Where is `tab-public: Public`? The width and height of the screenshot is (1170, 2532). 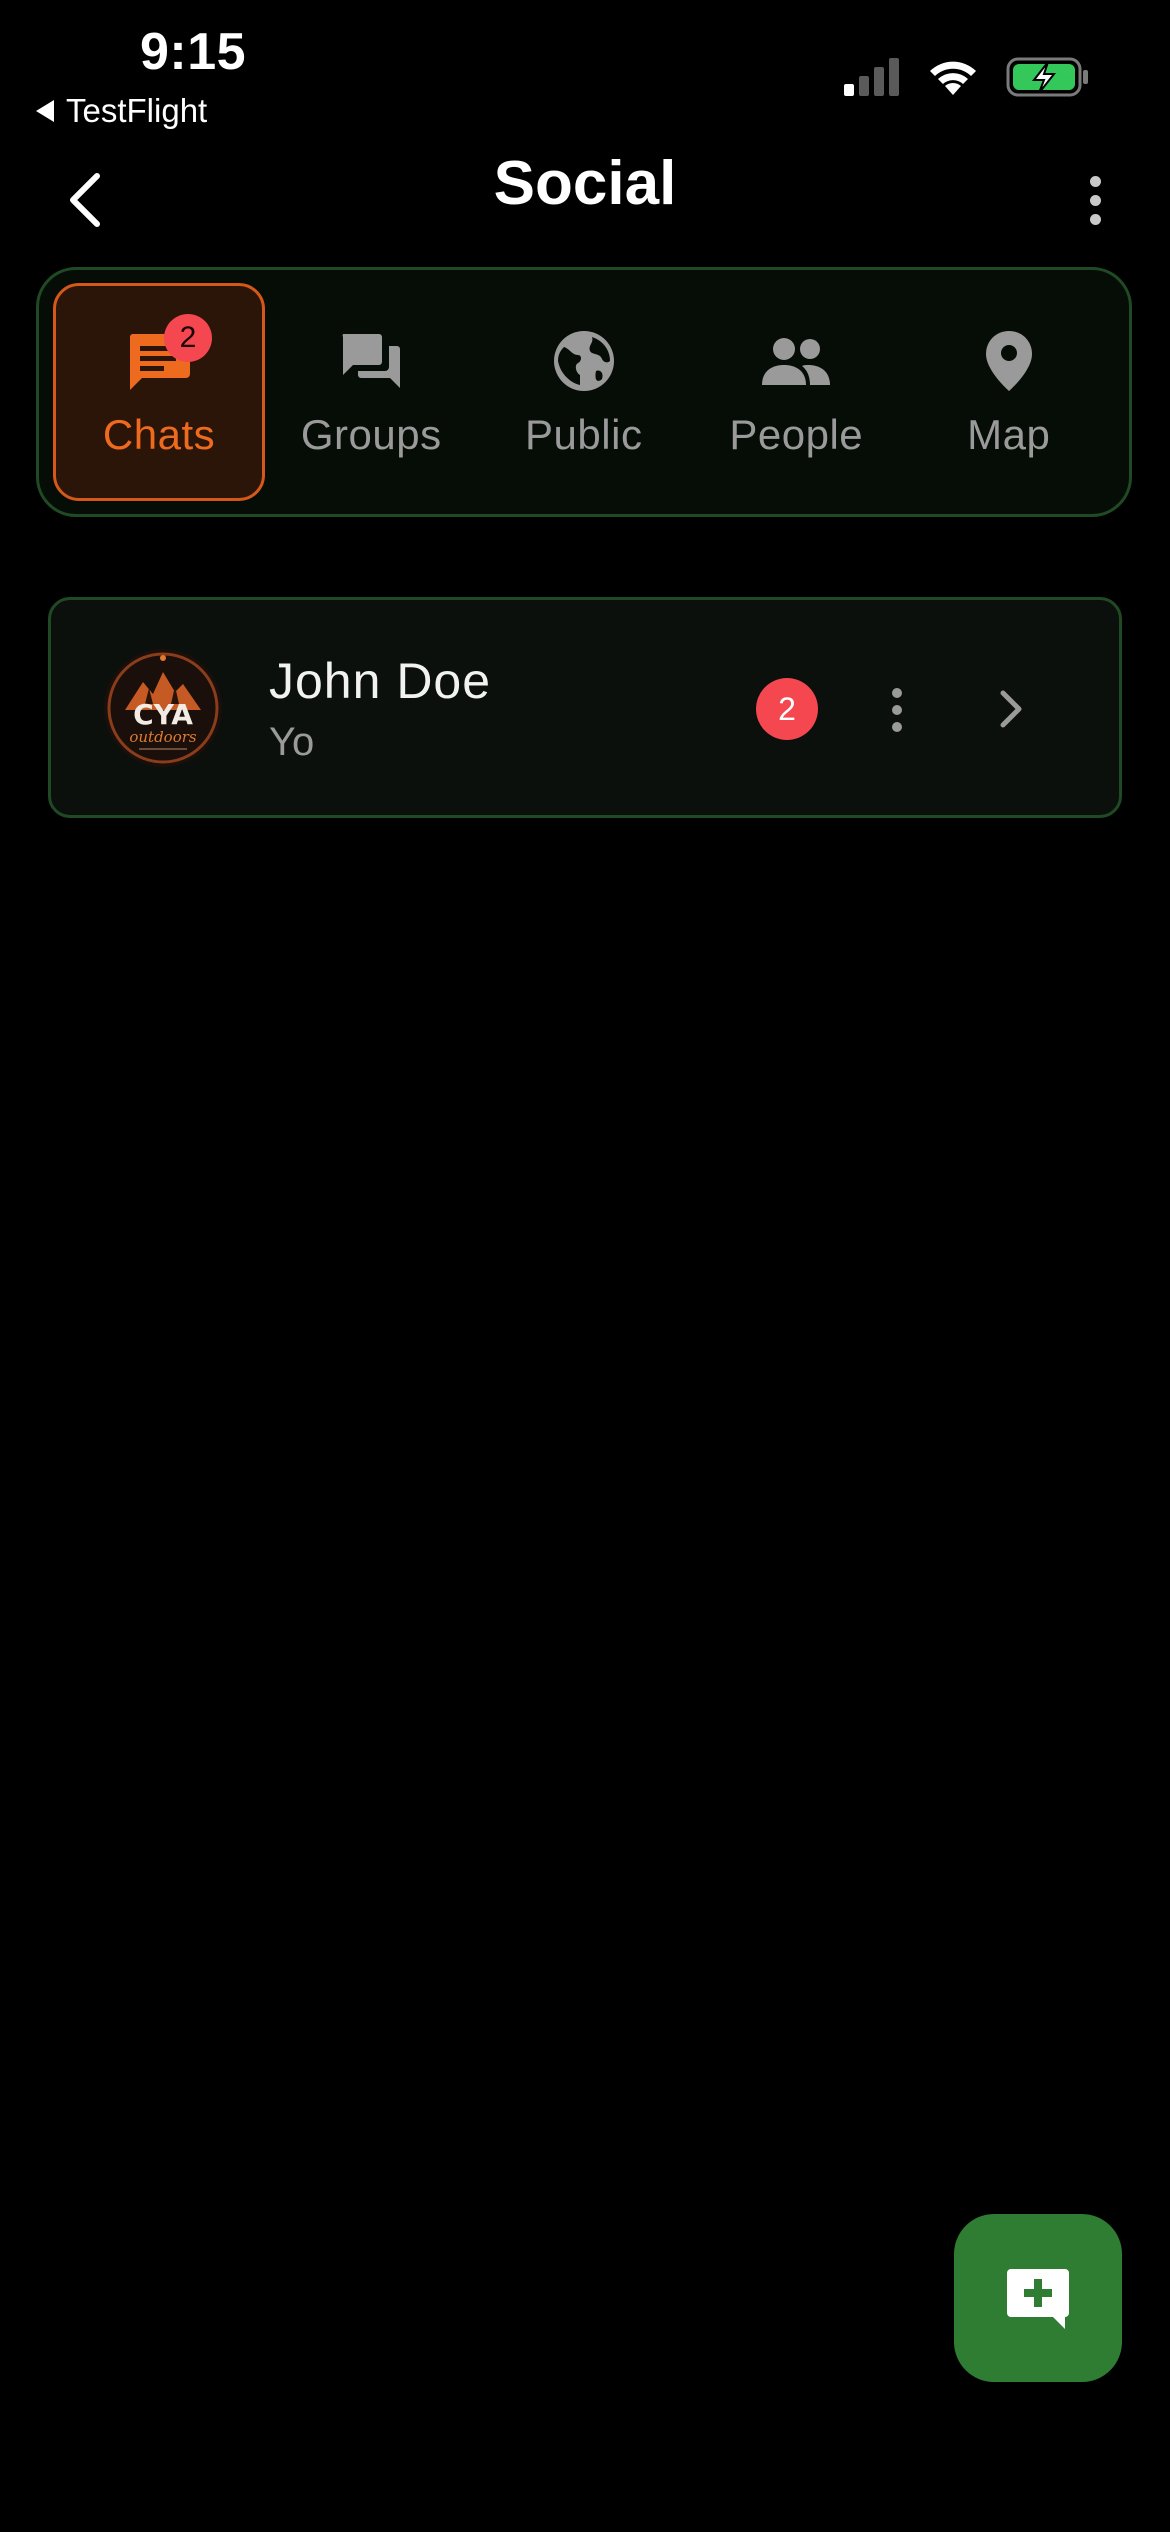 tab-public: Public is located at coordinates (584, 392).